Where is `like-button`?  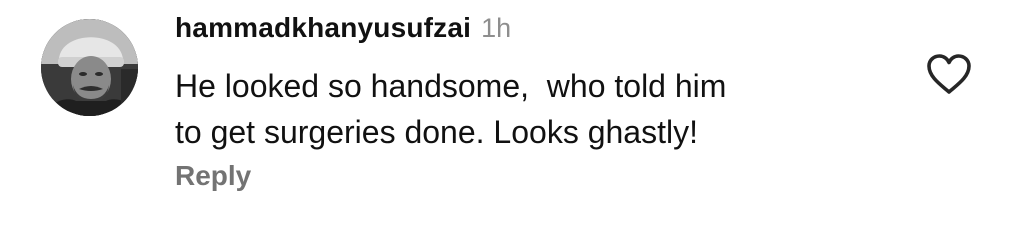
like-button is located at coordinates (949, 74).